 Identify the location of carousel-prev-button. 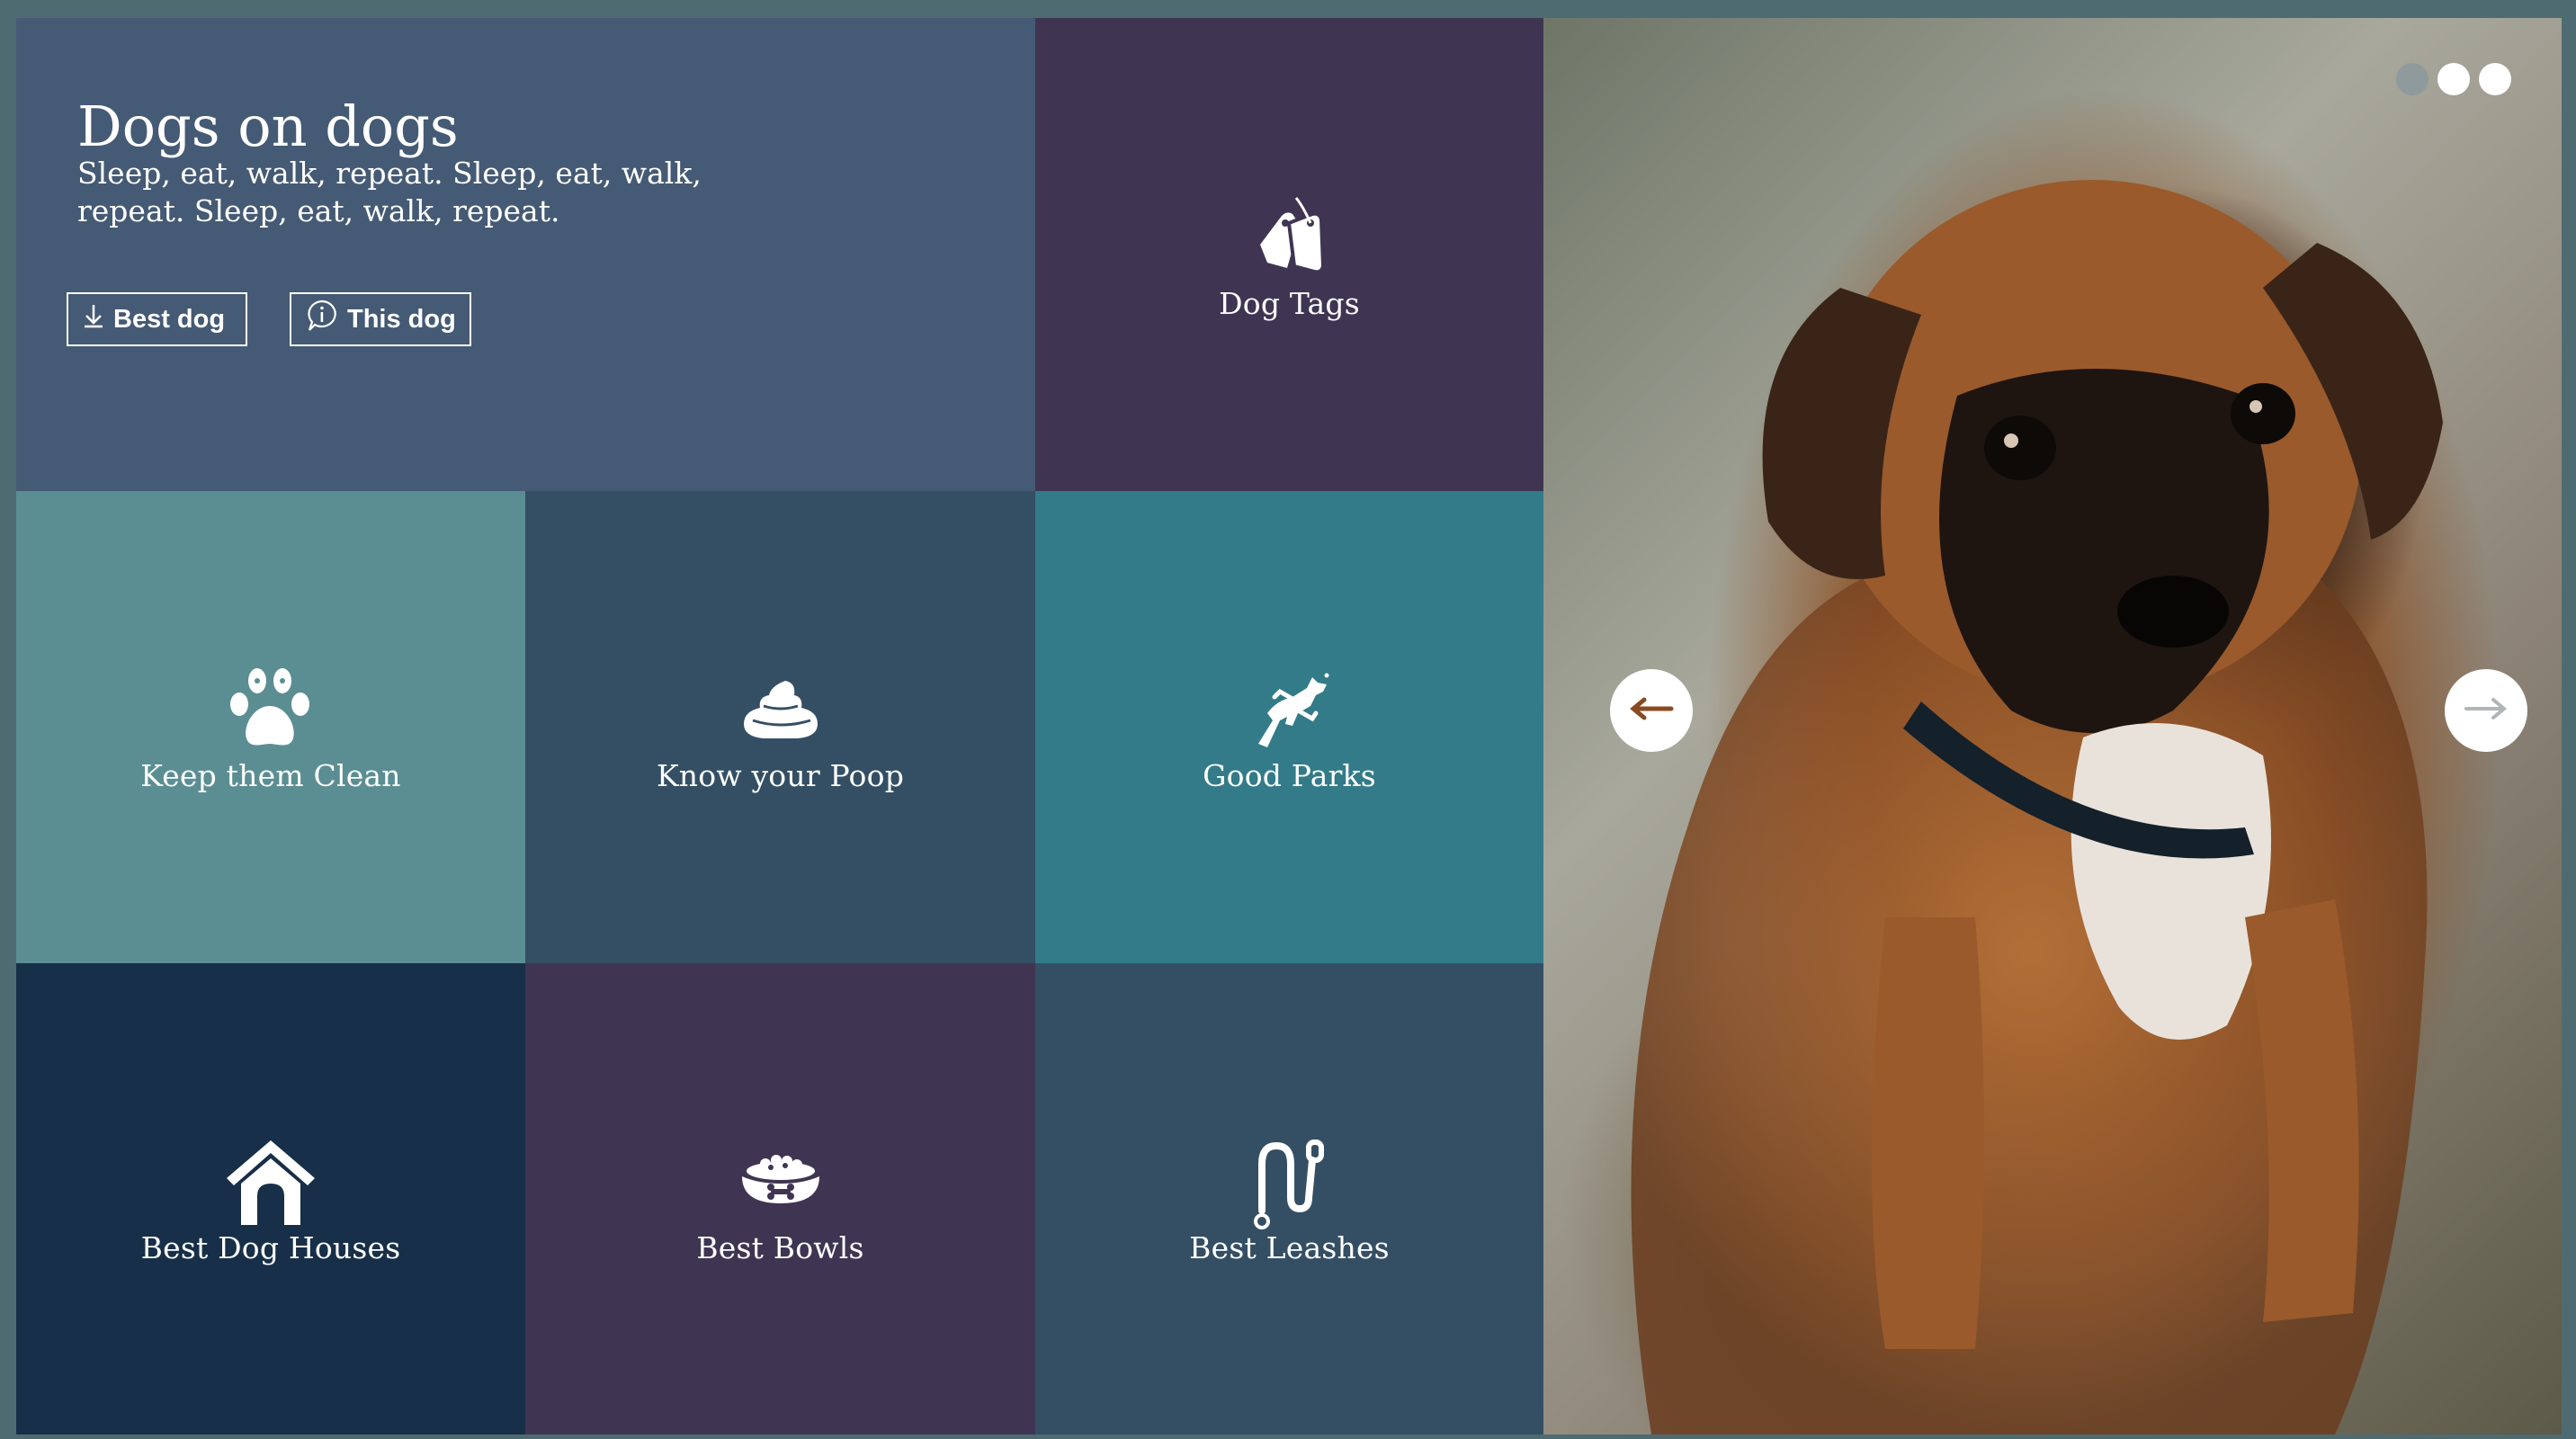
(1651, 711).